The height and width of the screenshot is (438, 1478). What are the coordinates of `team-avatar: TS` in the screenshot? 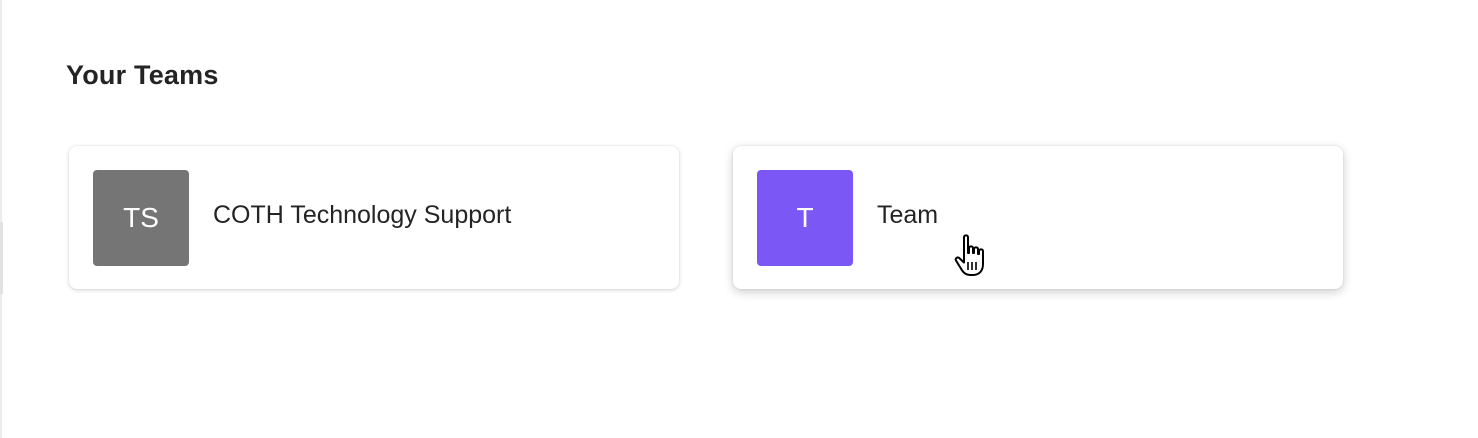 It's located at (141, 218).